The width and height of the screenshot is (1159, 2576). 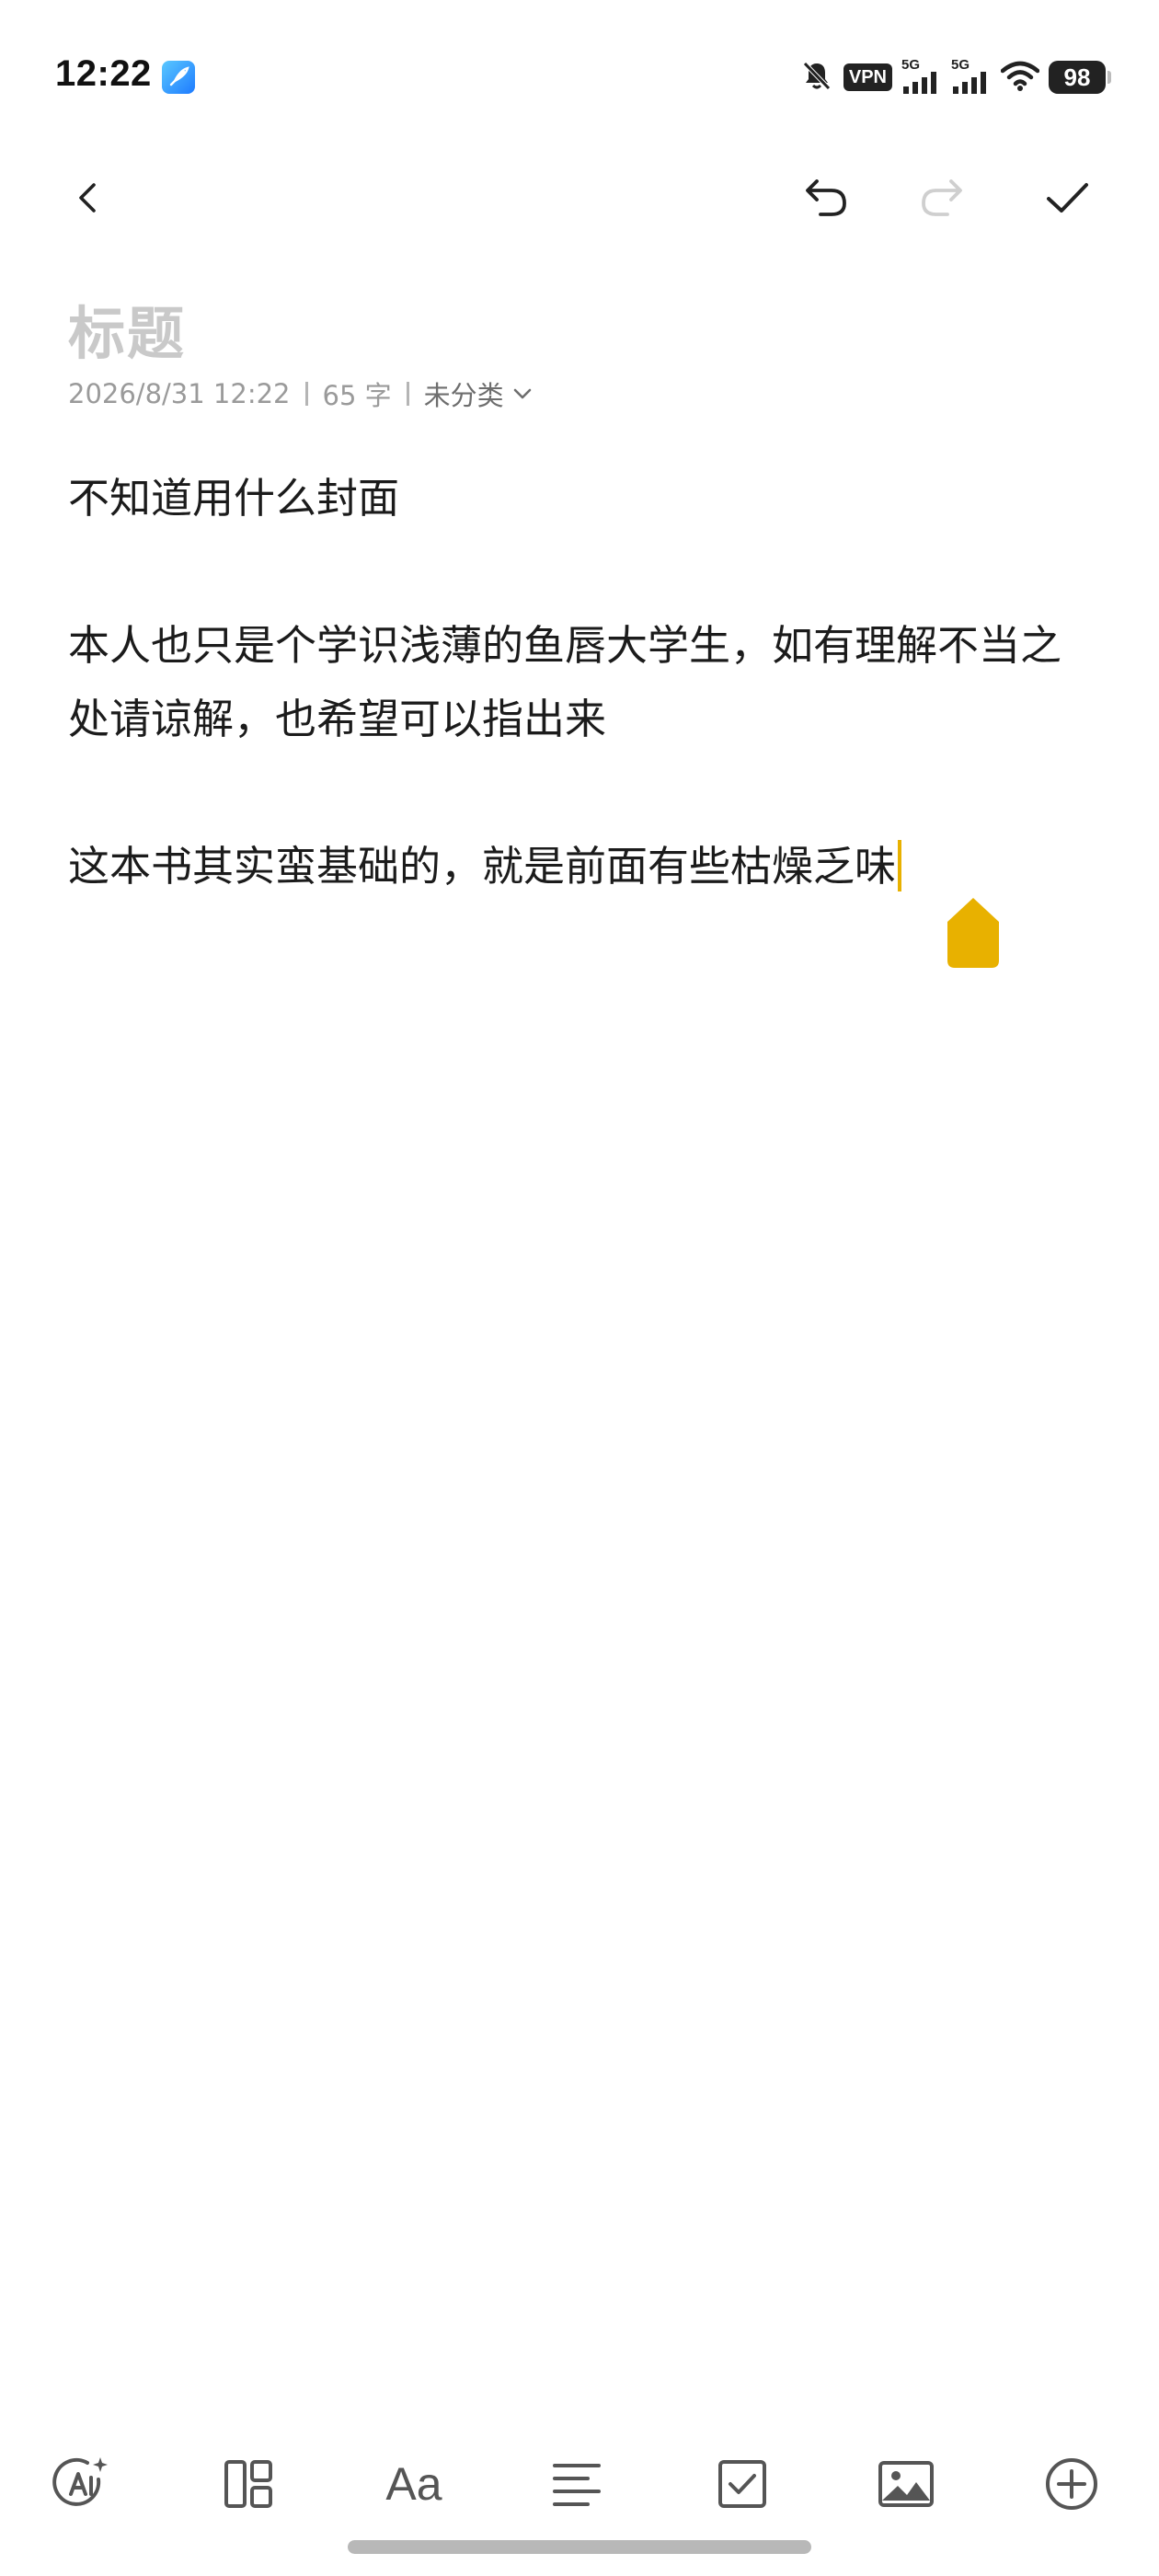 What do you see at coordinates (178, 77) in the screenshot?
I see `feather-app-icon` at bounding box center [178, 77].